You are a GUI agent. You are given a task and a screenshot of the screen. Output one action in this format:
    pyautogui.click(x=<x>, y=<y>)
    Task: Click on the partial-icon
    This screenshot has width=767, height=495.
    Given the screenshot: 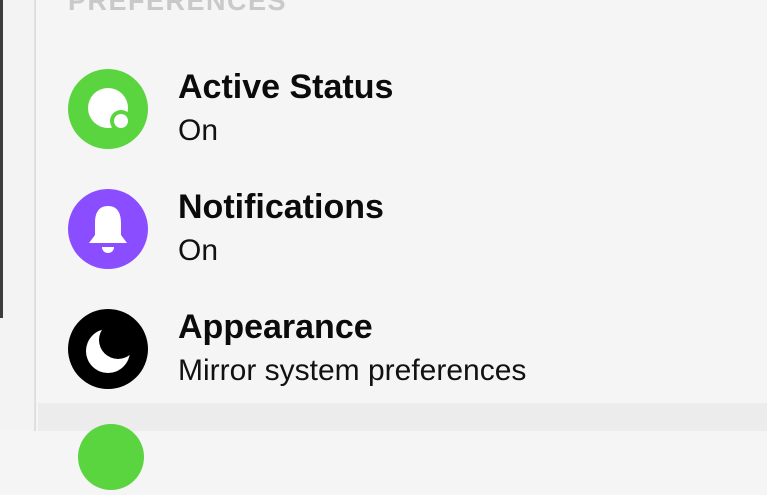 What is the action you would take?
    pyautogui.click(x=111, y=457)
    